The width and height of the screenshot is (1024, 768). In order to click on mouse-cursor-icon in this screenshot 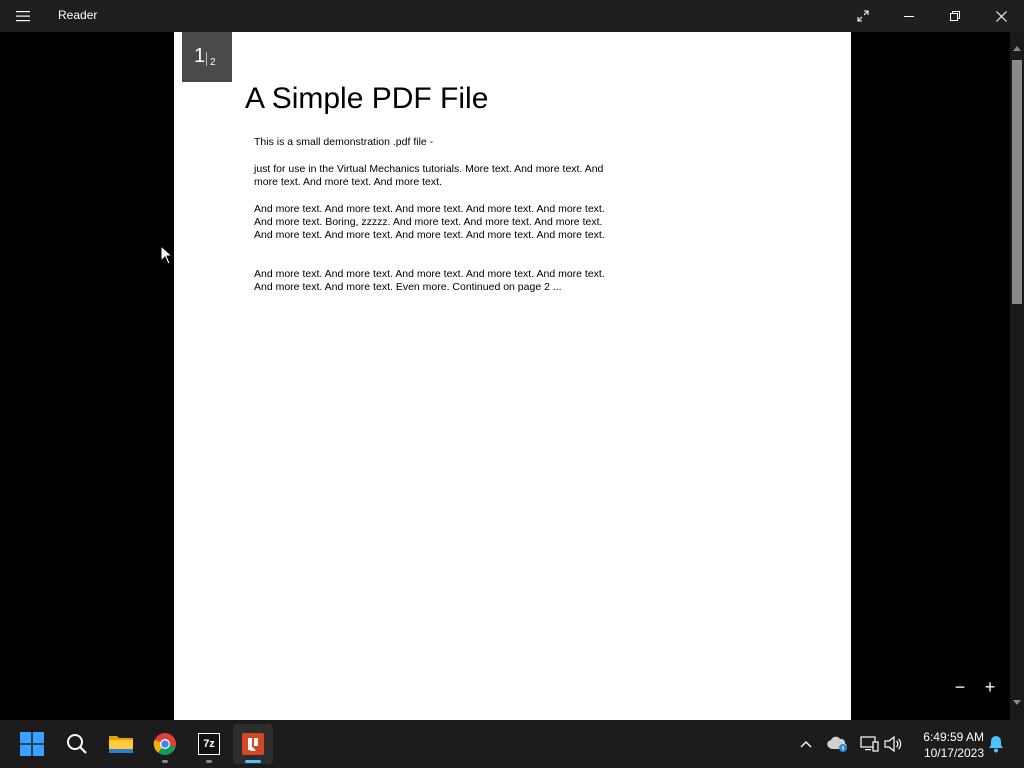, I will do `click(167, 257)`.